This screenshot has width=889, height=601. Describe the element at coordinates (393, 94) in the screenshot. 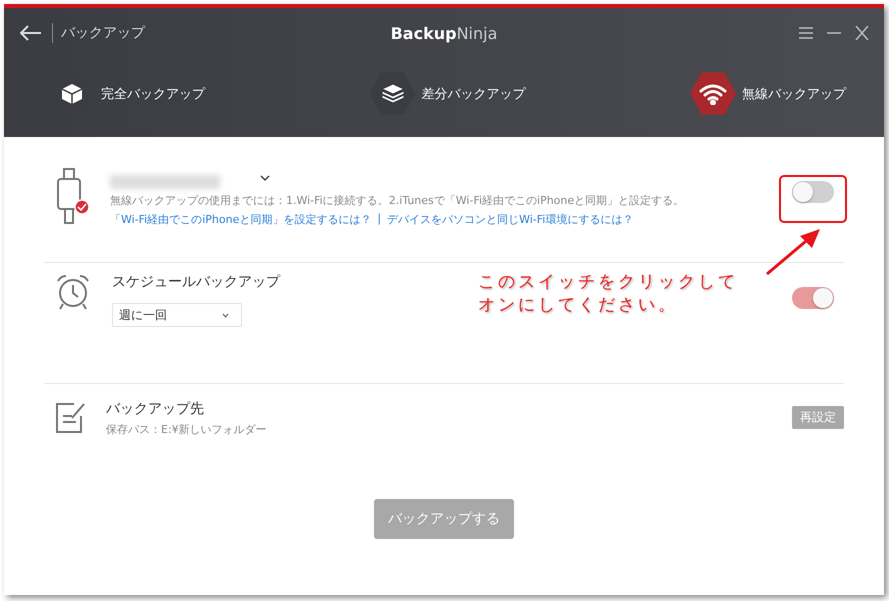

I see `layers-icon` at that location.